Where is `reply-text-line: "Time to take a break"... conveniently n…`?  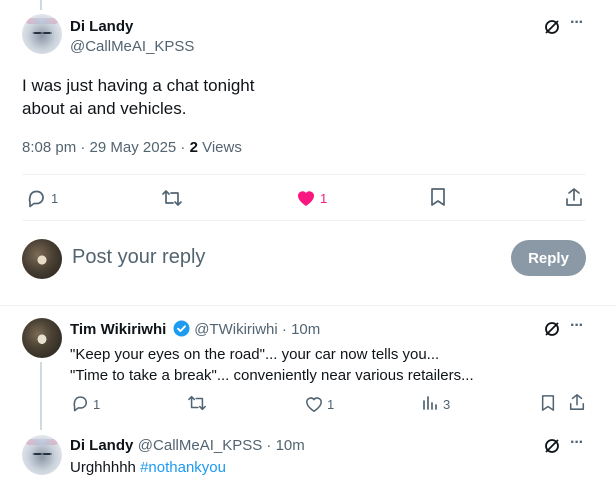
reply-text-line: "Time to take a break"... conveniently n… is located at coordinates (272, 375).